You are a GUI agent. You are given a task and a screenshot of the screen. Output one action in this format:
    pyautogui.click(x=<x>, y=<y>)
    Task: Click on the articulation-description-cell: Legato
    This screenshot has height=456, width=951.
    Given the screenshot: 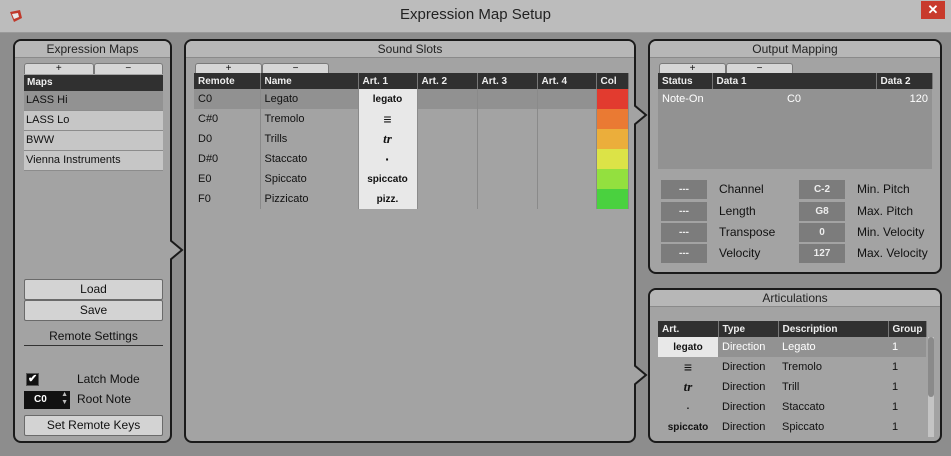 What is the action you would take?
    pyautogui.click(x=833, y=347)
    